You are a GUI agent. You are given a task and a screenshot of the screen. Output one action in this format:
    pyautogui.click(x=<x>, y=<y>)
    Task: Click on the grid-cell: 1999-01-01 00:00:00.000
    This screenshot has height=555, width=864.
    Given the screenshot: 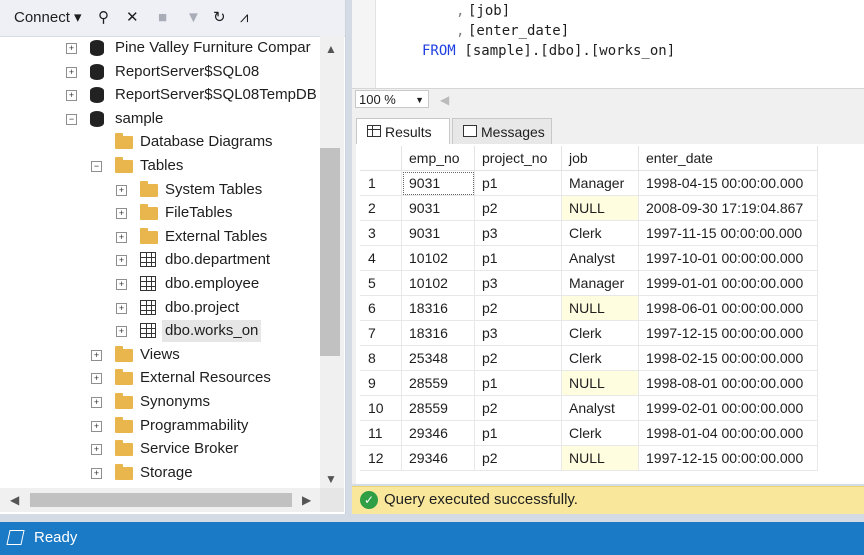 What is the action you would take?
    pyautogui.click(x=728, y=283)
    